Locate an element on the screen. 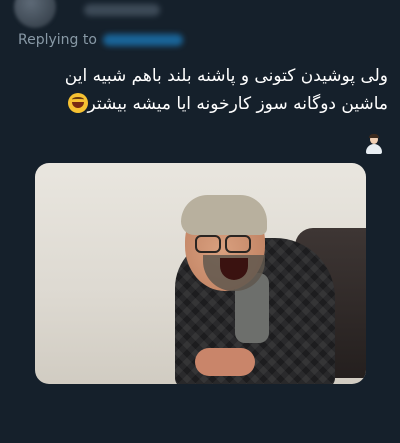 This screenshot has width=400, height=443. blurred-mention-link is located at coordinates (142, 40).